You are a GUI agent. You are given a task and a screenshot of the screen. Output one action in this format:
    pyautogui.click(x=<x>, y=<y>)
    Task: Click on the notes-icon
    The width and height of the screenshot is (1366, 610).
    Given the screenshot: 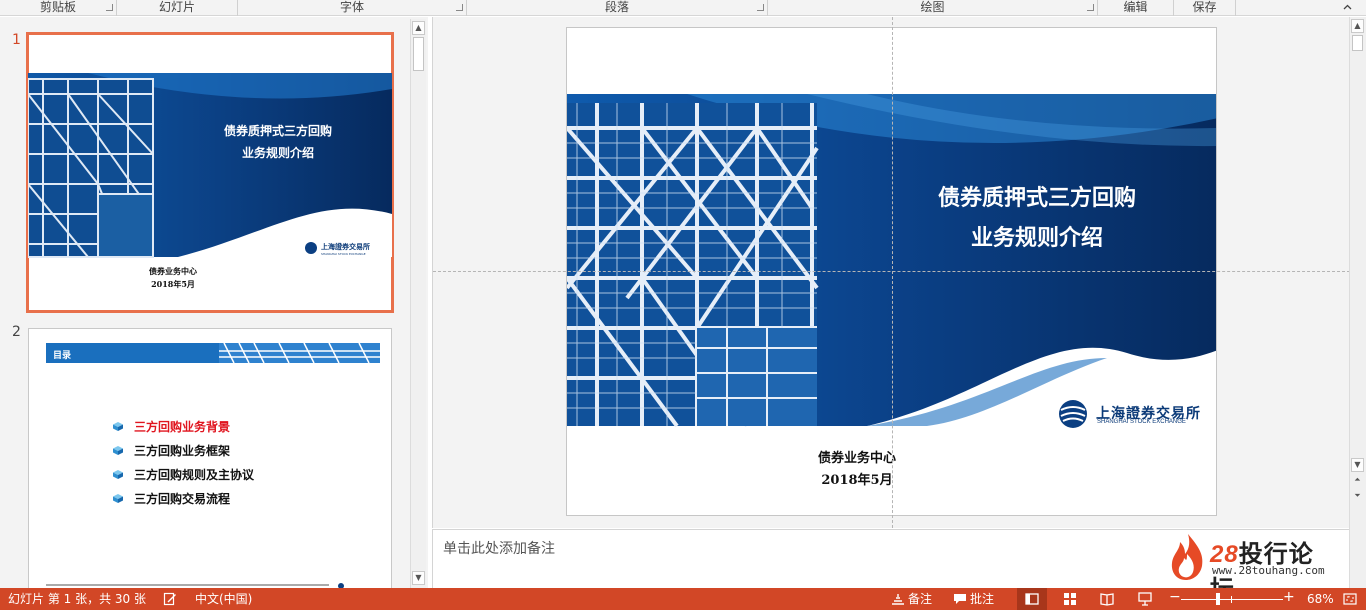 What is the action you would take?
    pyautogui.click(x=898, y=599)
    